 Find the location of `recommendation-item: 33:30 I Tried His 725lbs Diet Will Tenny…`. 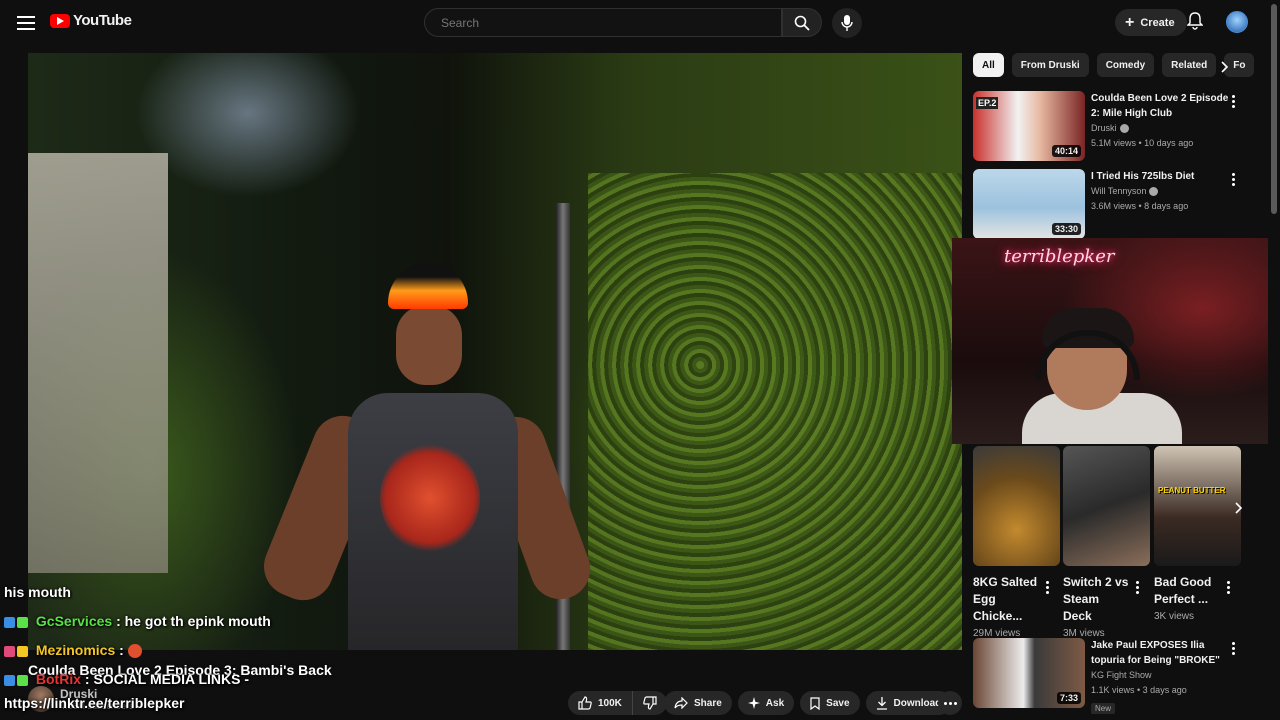

recommendation-item: 33:30 I Tried His 725lbs Diet Will Tenny… is located at coordinates (1108, 205).